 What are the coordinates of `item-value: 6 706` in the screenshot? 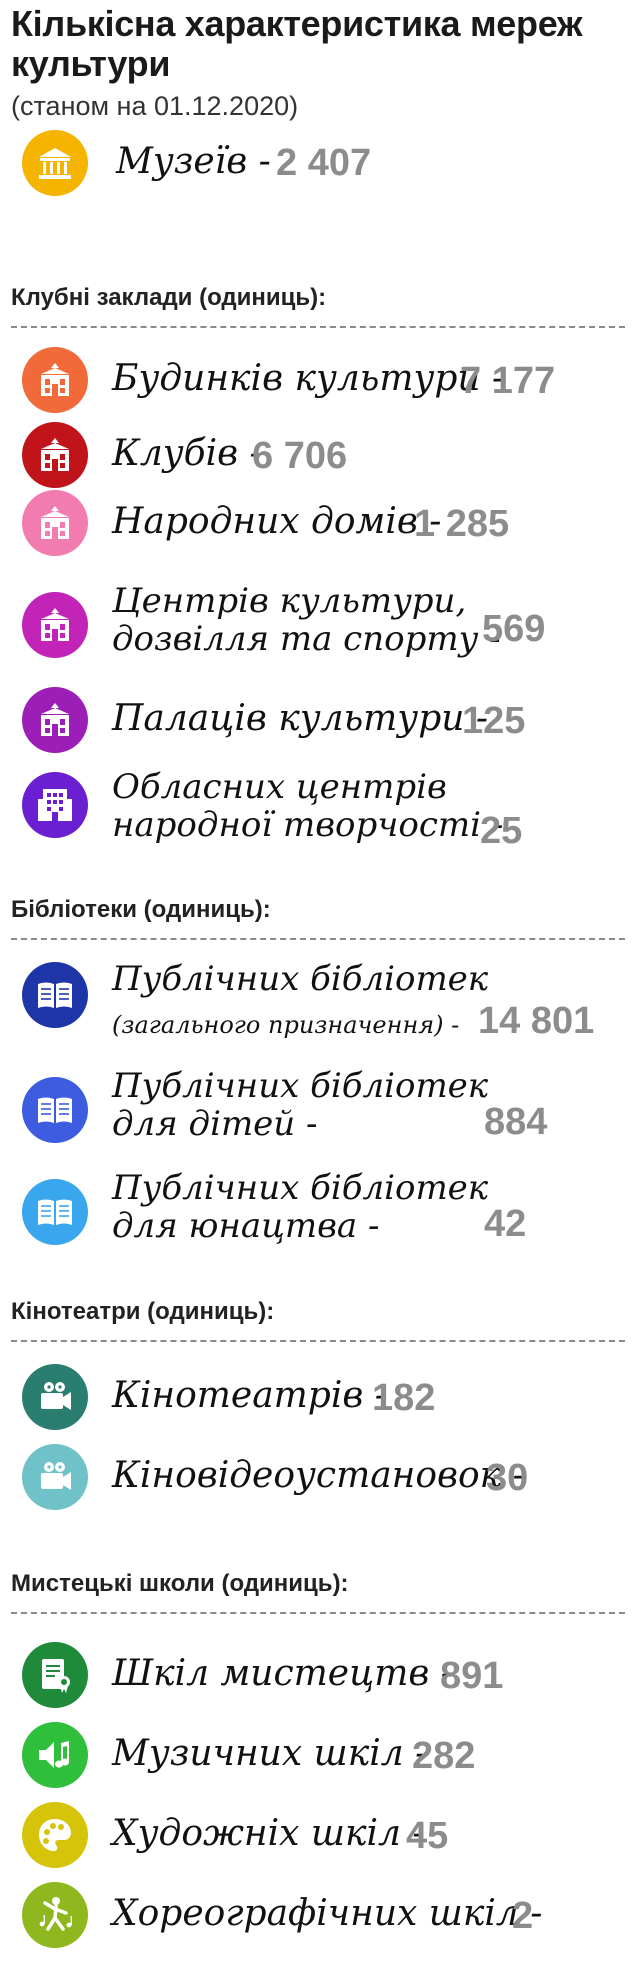 It's located at (300, 456).